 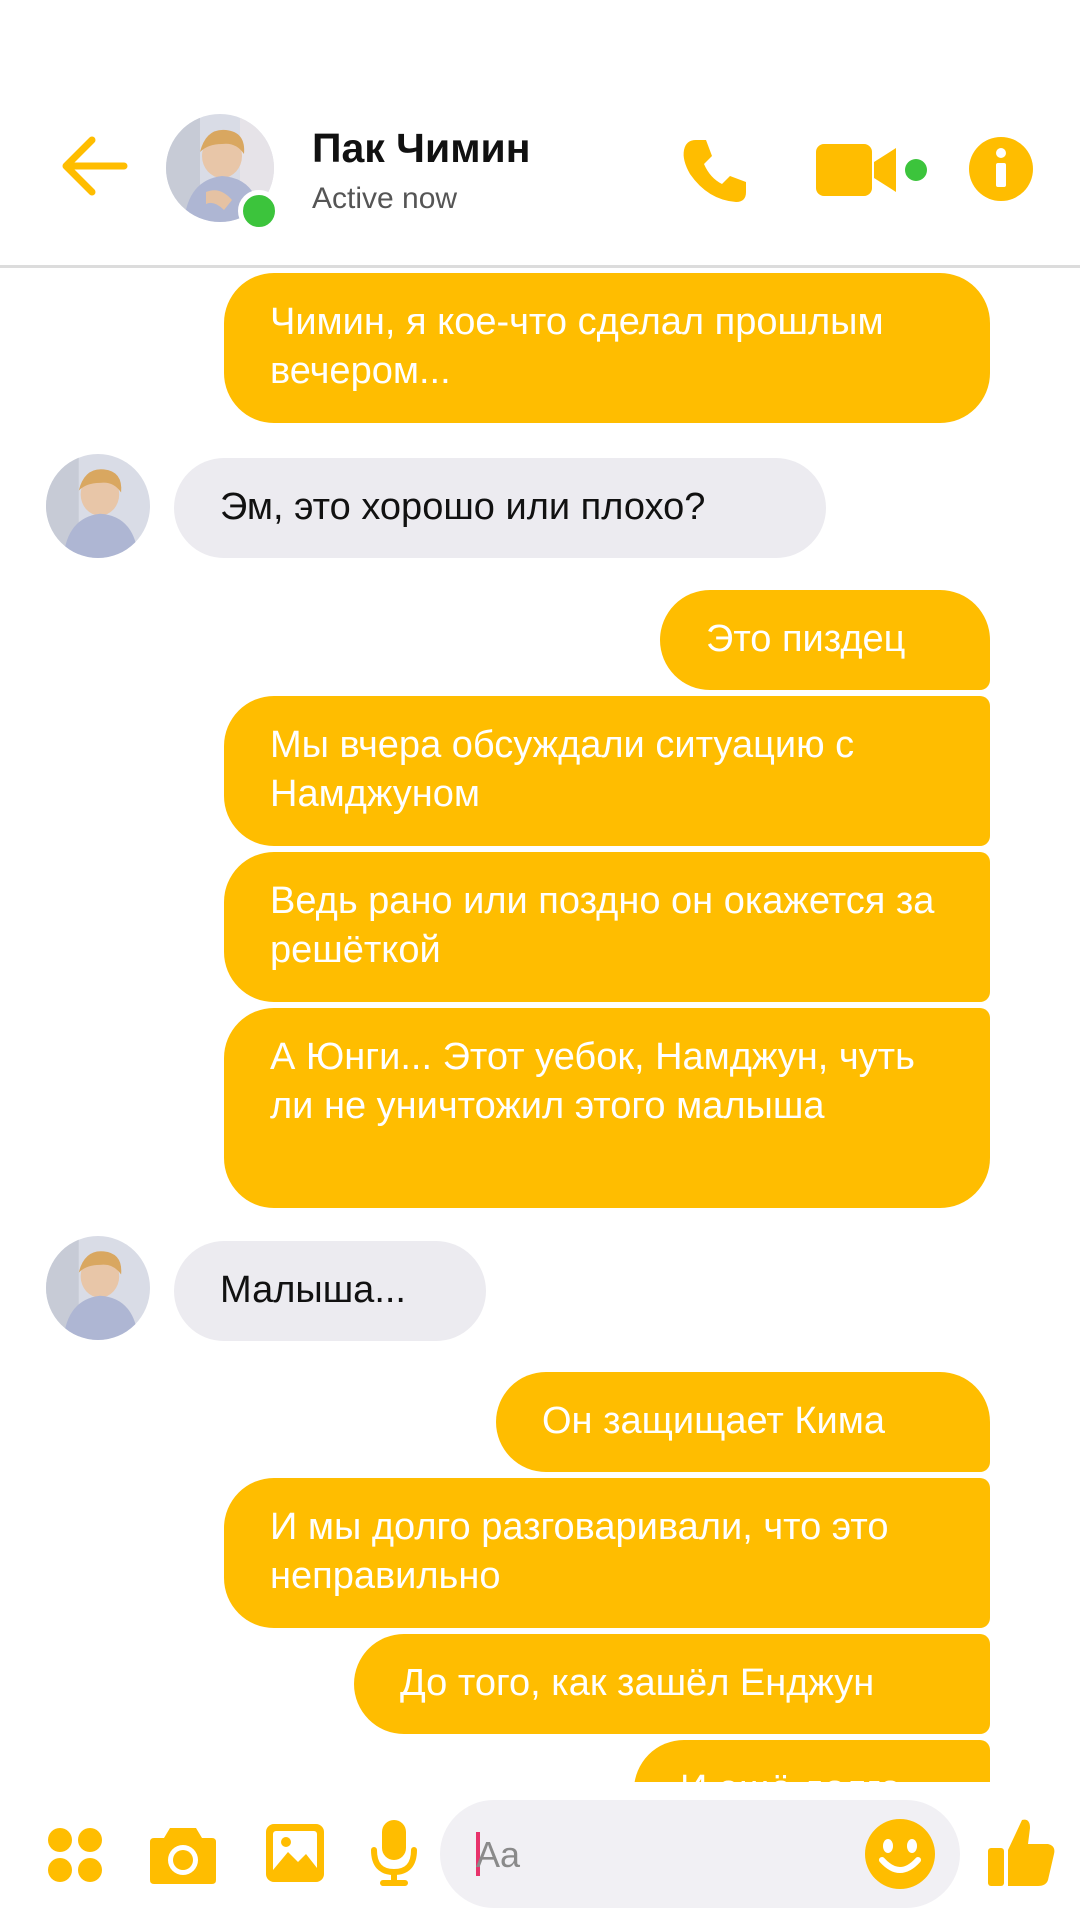 What do you see at coordinates (540, 1761) in the screenshot?
I see `message-bubble-clip: И ещё долго` at bounding box center [540, 1761].